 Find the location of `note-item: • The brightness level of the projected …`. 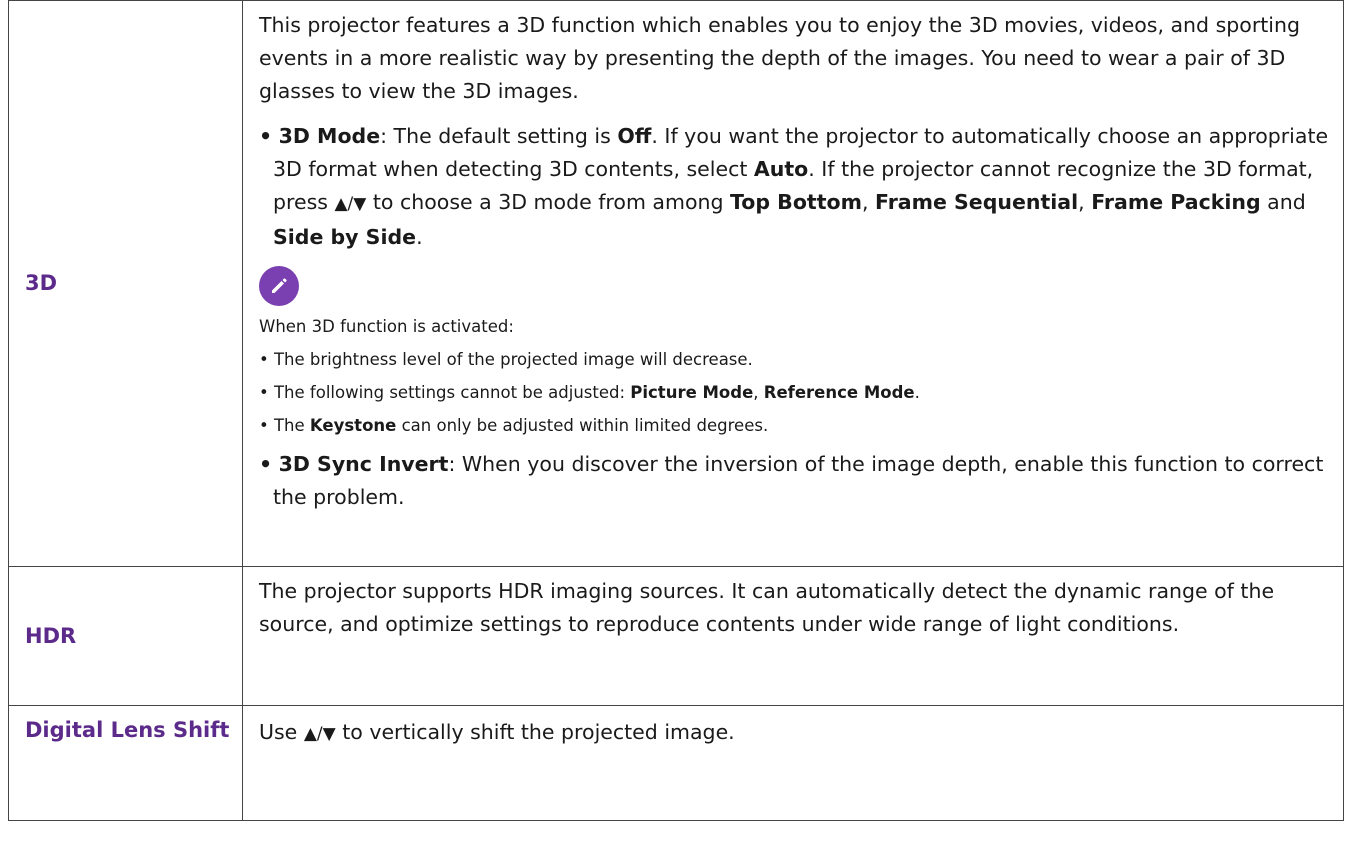

note-item: • The brightness level of the projected … is located at coordinates (506, 359).